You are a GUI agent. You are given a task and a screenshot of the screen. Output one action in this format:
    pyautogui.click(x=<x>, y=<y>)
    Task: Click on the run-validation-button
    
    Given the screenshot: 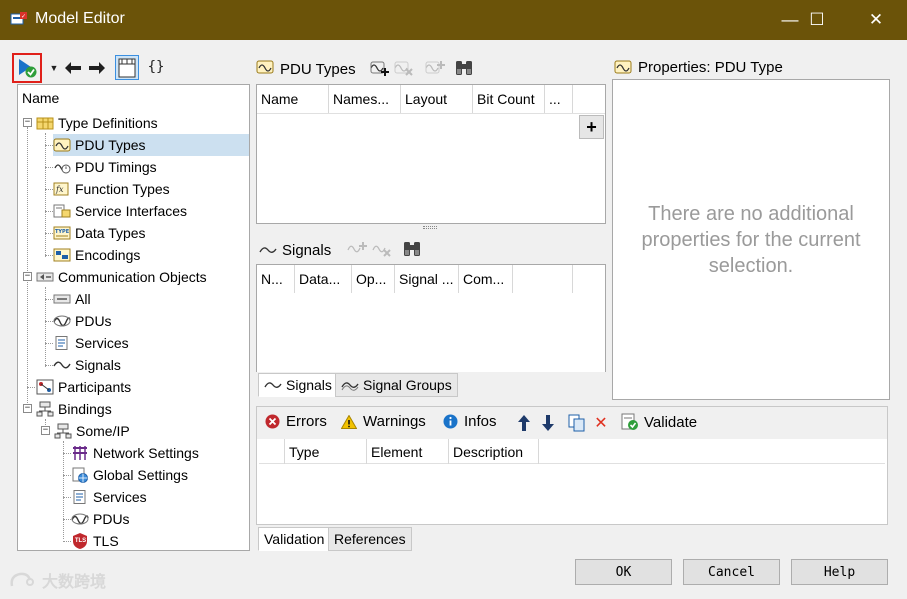 What is the action you would take?
    pyautogui.click(x=27, y=68)
    